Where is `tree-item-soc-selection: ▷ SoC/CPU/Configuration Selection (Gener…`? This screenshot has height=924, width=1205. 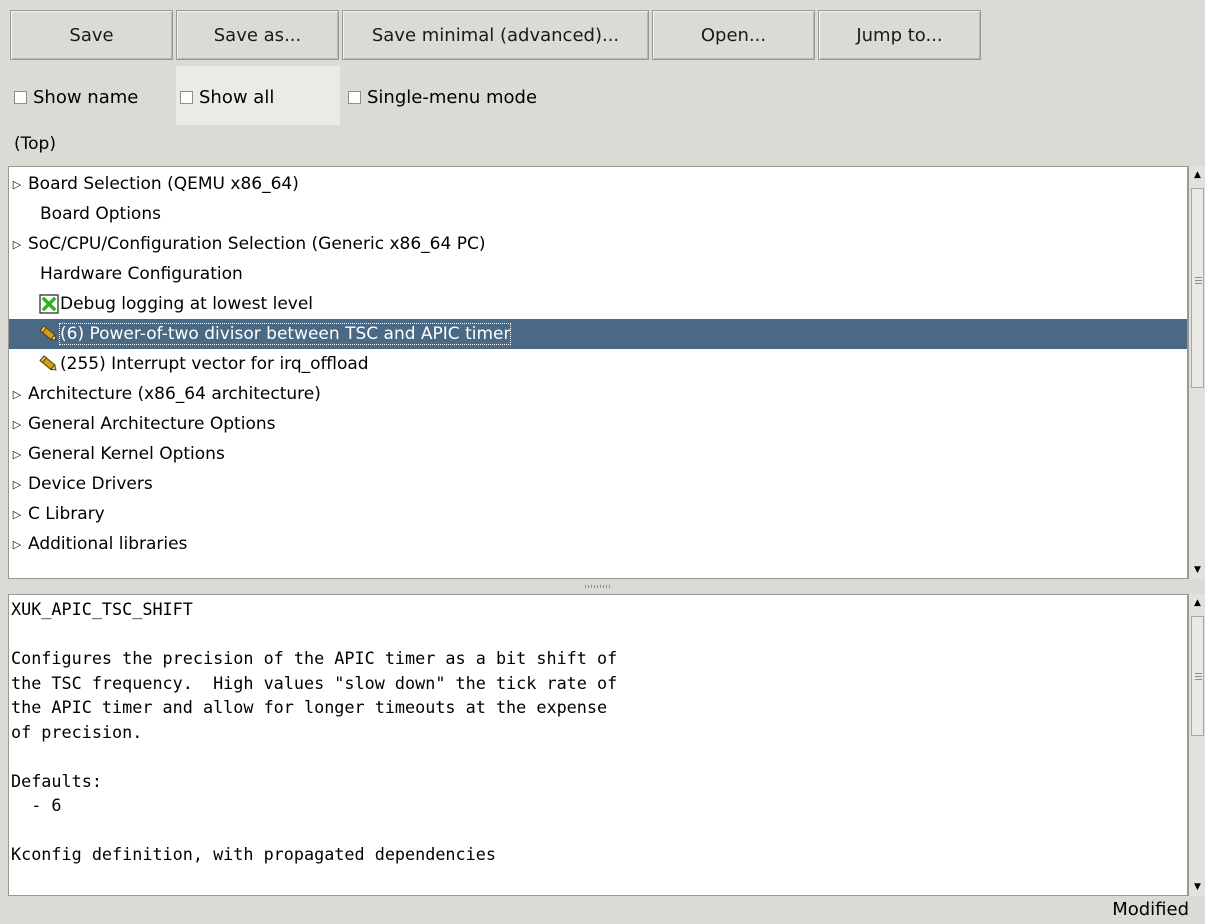
tree-item-soc-selection: ▷ SoC/CPU/Configuration Selection (Gener… is located at coordinates (598, 244).